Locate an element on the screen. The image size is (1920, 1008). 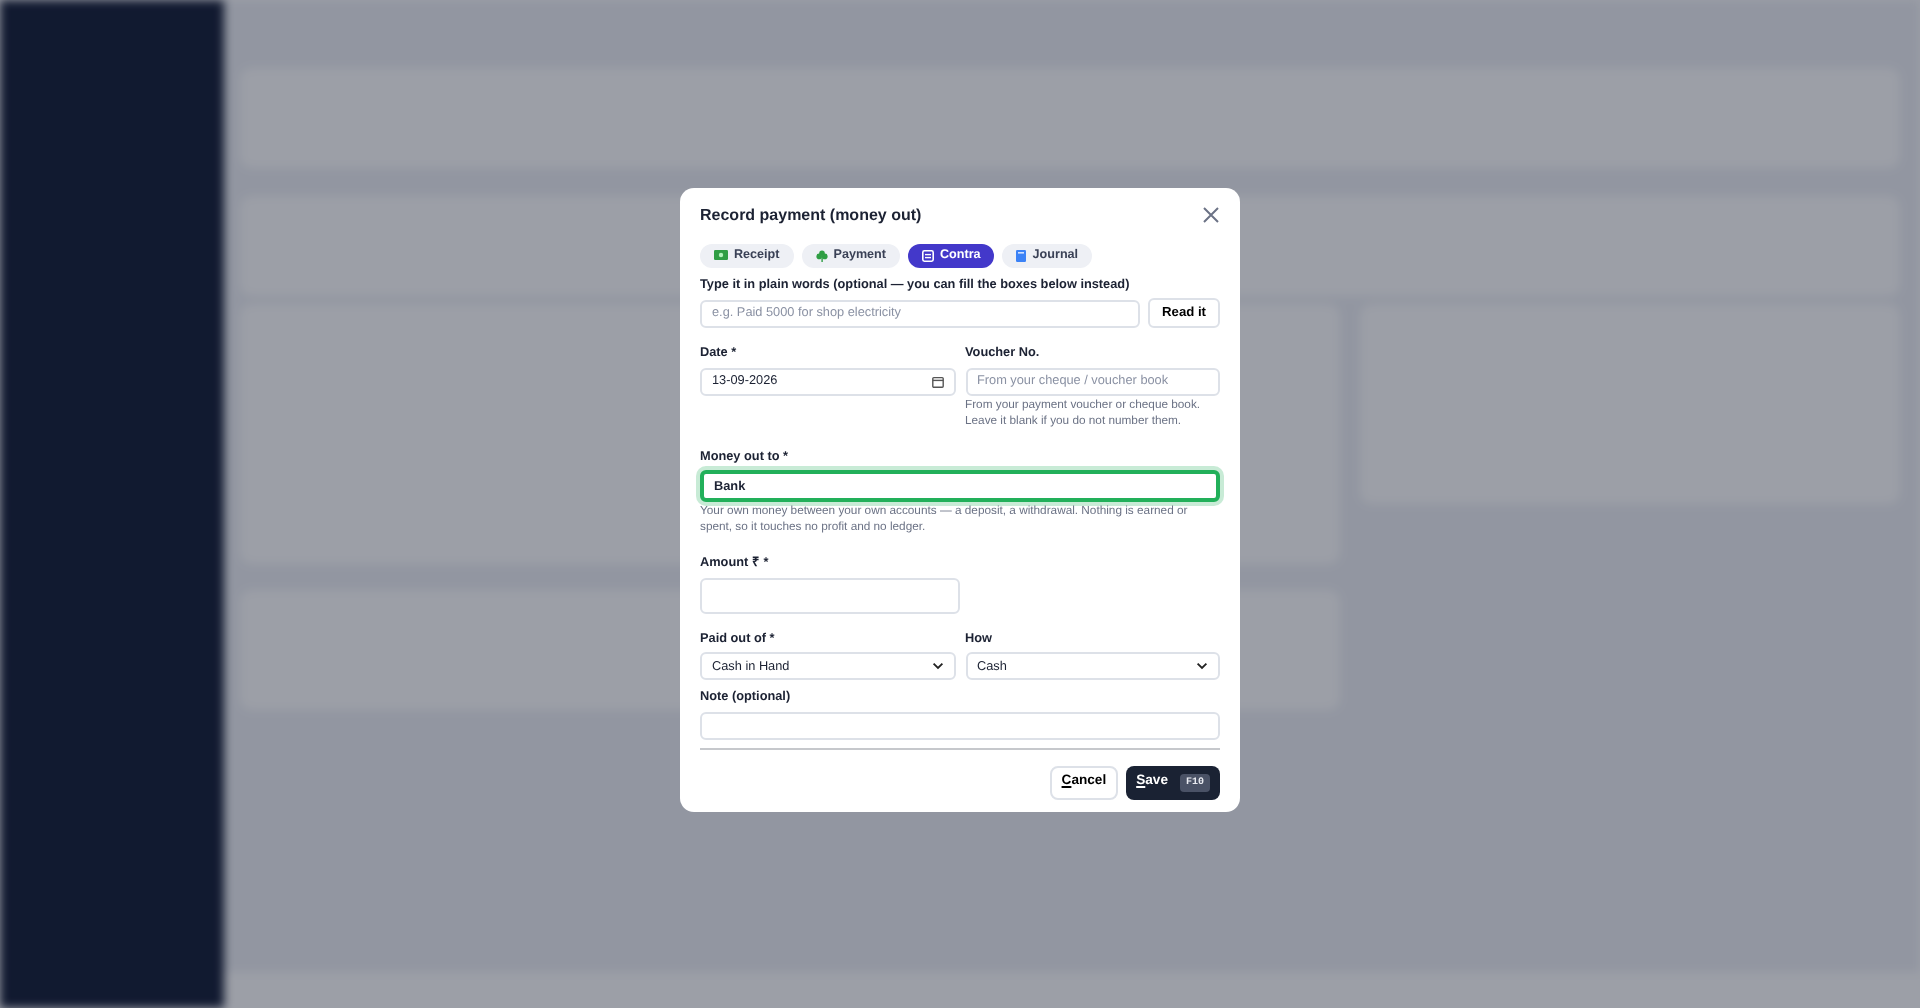
dialog-title: Record payment (money out) is located at coordinates (811, 215).